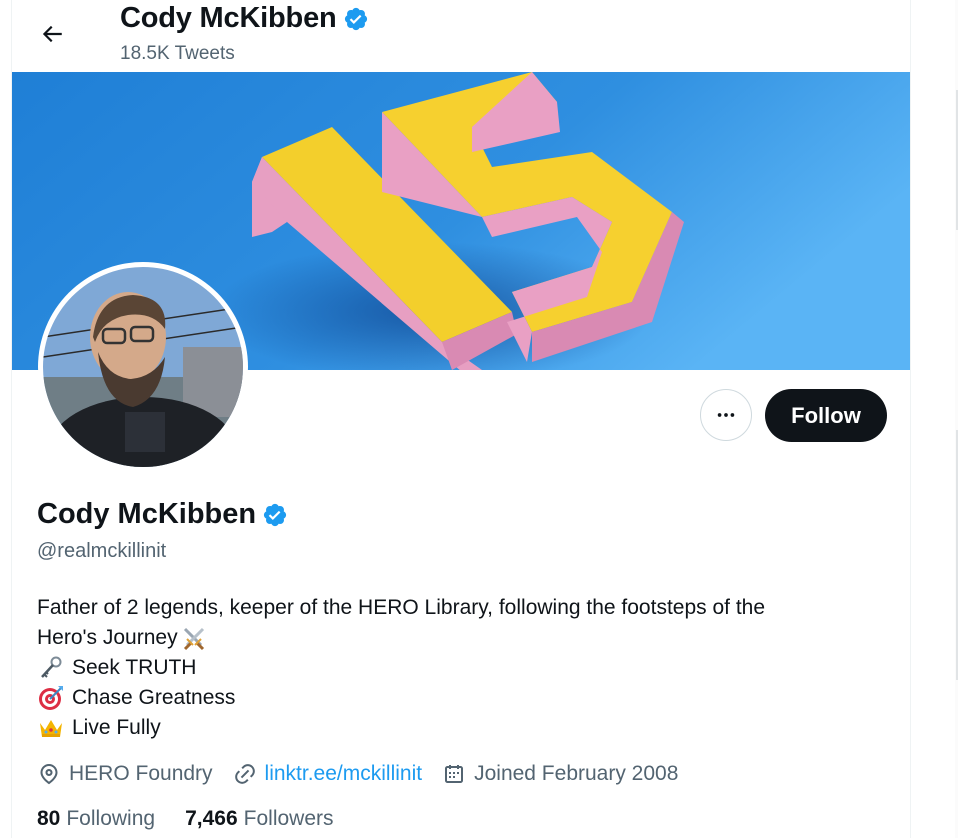  What do you see at coordinates (134, 667) in the screenshot?
I see `bio-text: Seek TRUTH` at bounding box center [134, 667].